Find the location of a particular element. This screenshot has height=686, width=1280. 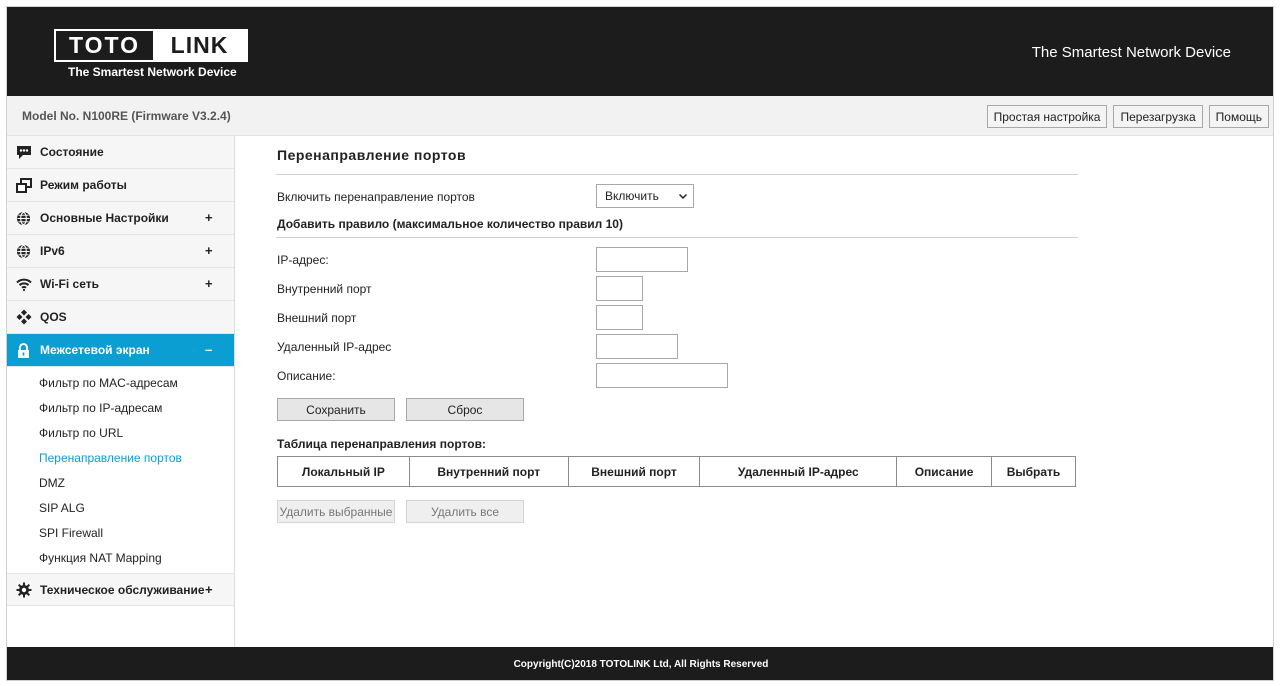

sidebar-item-label: IPv6 is located at coordinates (52, 251).